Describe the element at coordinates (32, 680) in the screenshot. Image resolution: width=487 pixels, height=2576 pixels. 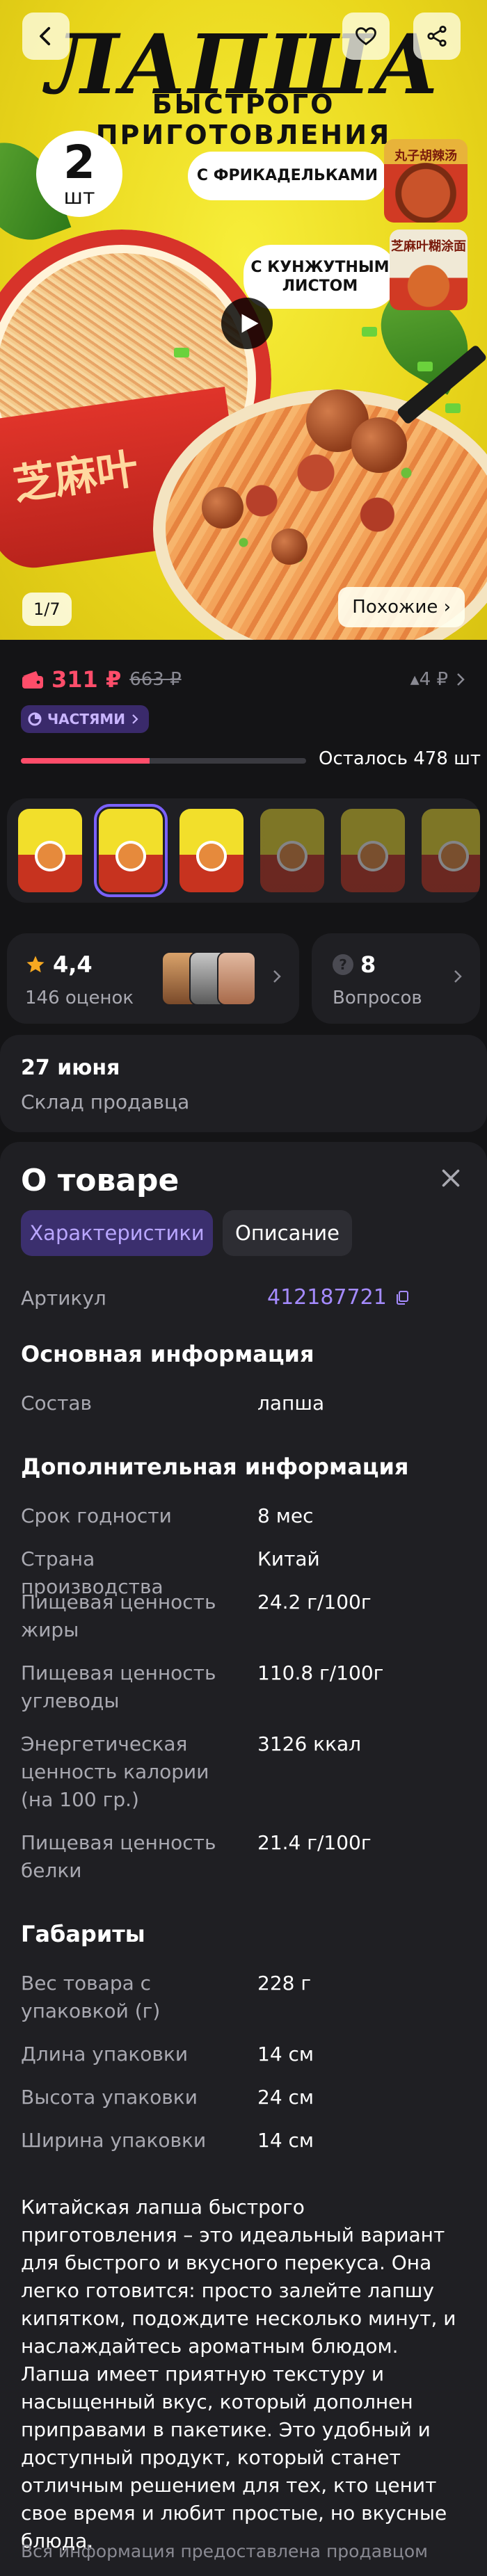
I see `wallet-icon` at that location.